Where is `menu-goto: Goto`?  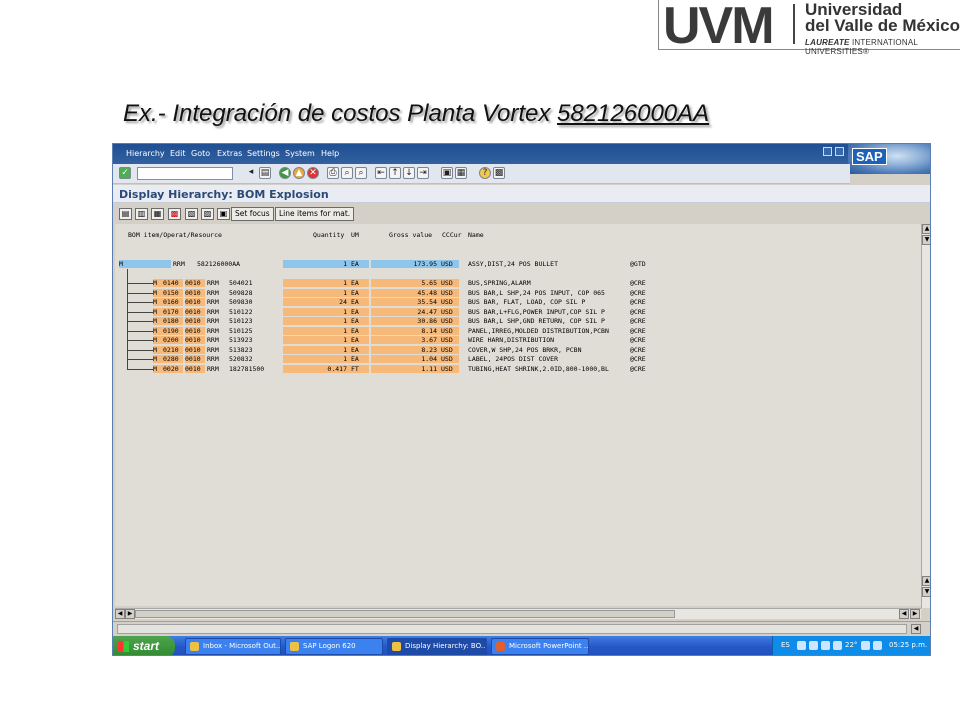
menu-goto: Goto is located at coordinates (200, 153).